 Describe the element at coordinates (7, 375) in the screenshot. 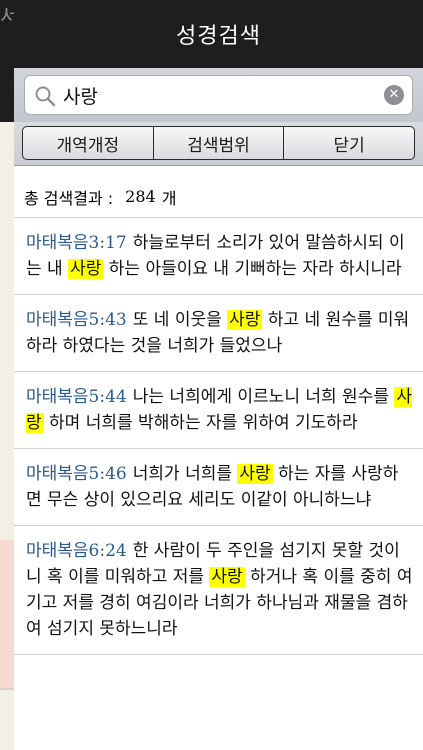

I see `background-page: 서` at that location.